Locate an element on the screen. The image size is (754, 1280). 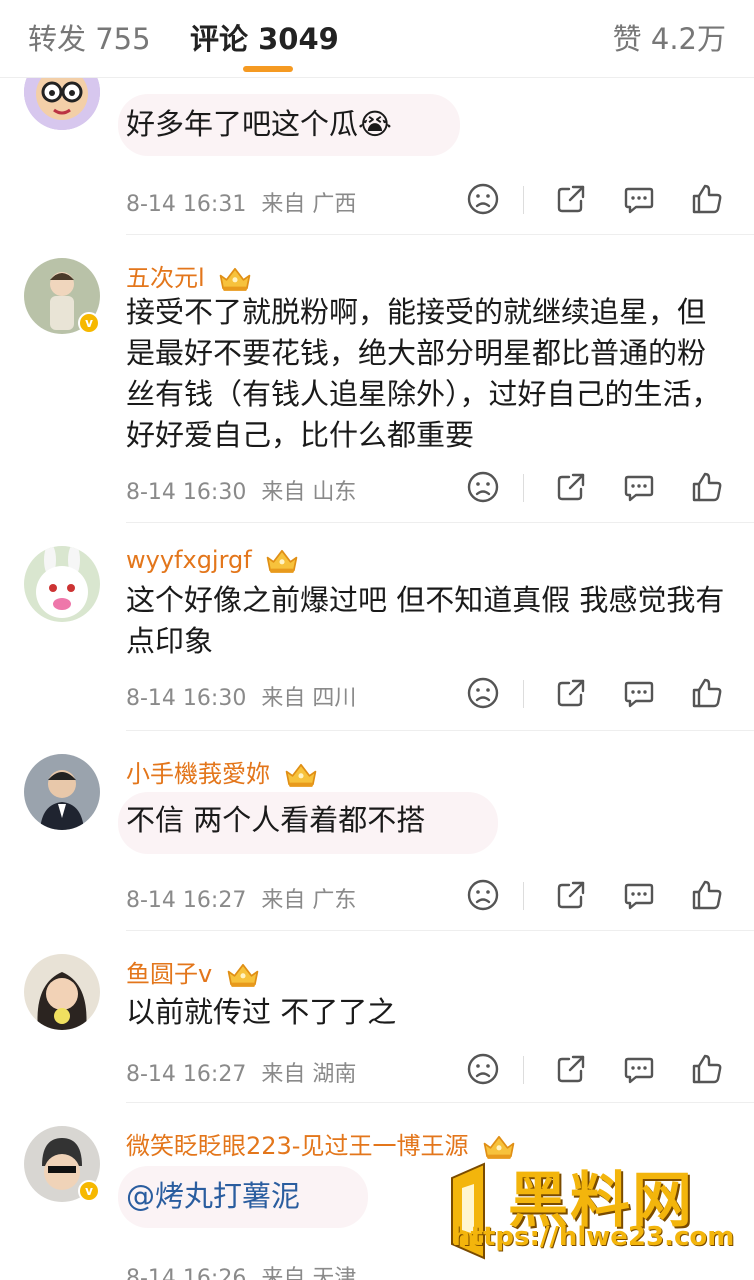
comment-location: 来自 广东 is located at coordinates (309, 900).